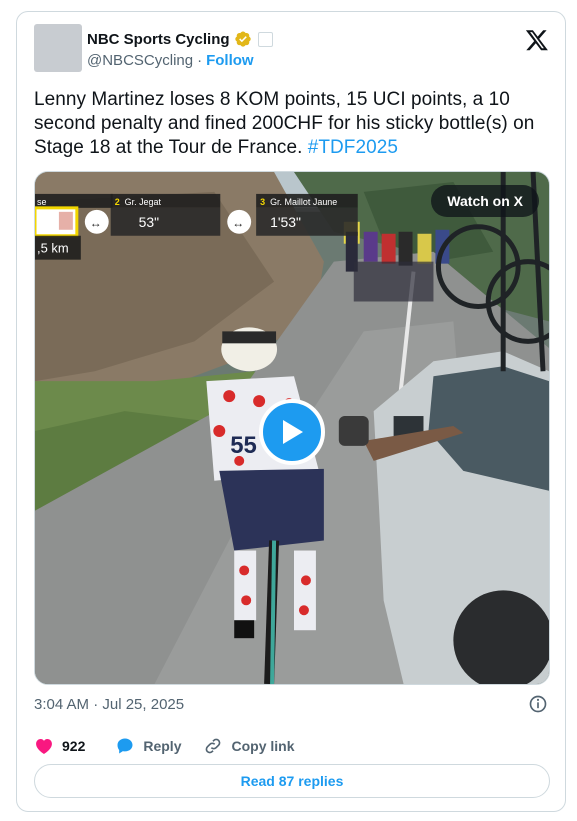 Image resolution: width=577 pixels, height=821 pixels. I want to click on overlay-seg3-num: 3, so click(262, 202).